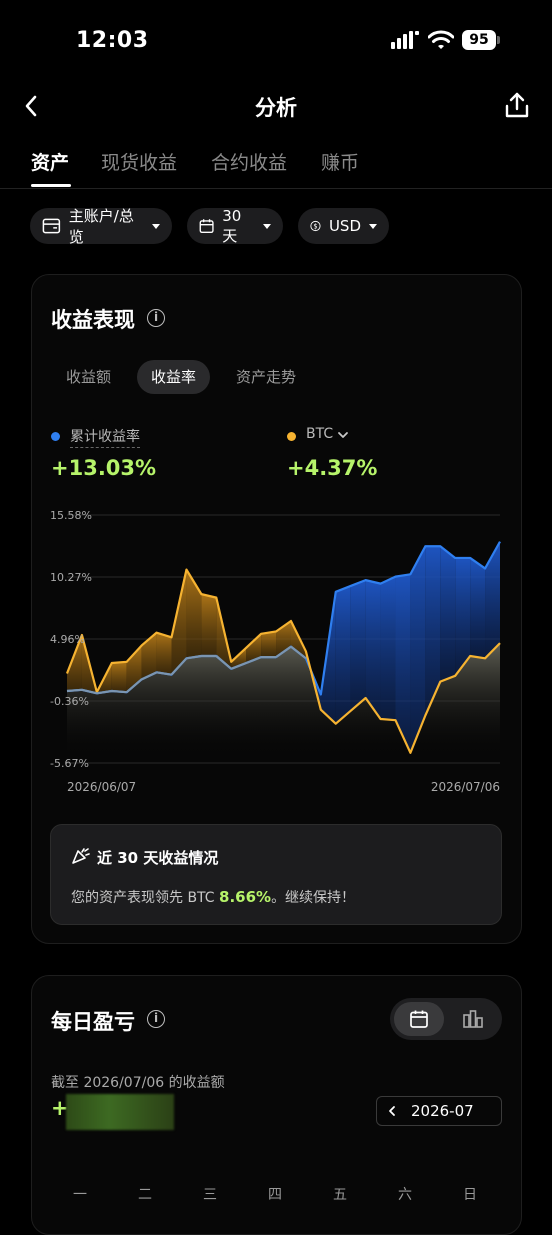 Image resolution: width=552 pixels, height=1235 pixels. Describe the element at coordinates (473, 1019) in the screenshot. I see `bar-chart-icon` at that location.